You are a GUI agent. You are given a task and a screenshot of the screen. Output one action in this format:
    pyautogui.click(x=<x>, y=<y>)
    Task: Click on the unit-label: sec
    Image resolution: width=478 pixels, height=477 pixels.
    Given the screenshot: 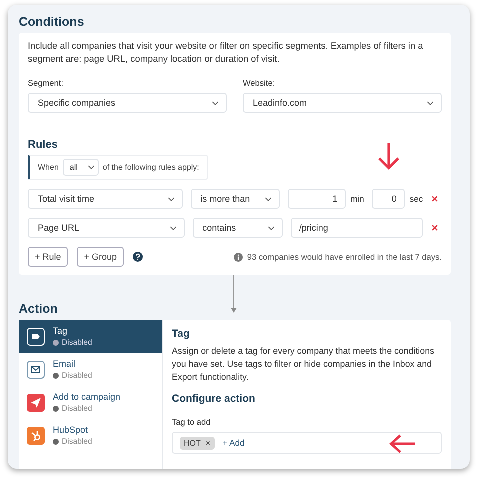 What is the action you would take?
    pyautogui.click(x=417, y=199)
    